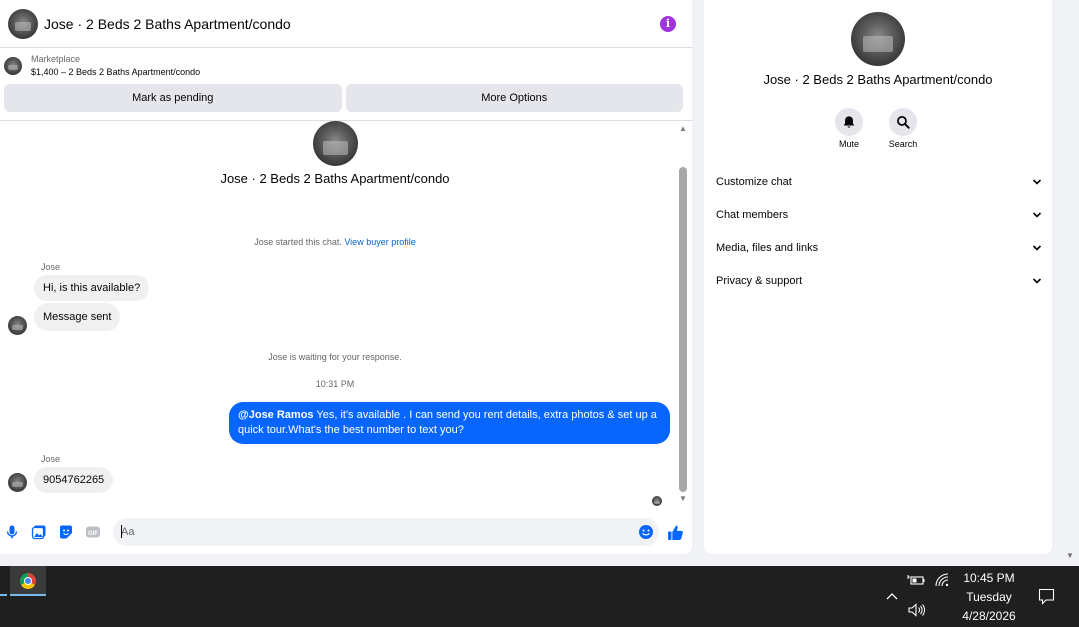 This screenshot has height=627, width=1079. Describe the element at coordinates (116, 72) in the screenshot. I see `listing-description: $1,400 – 2 Beds 2 Baths Apartment/condo` at that location.